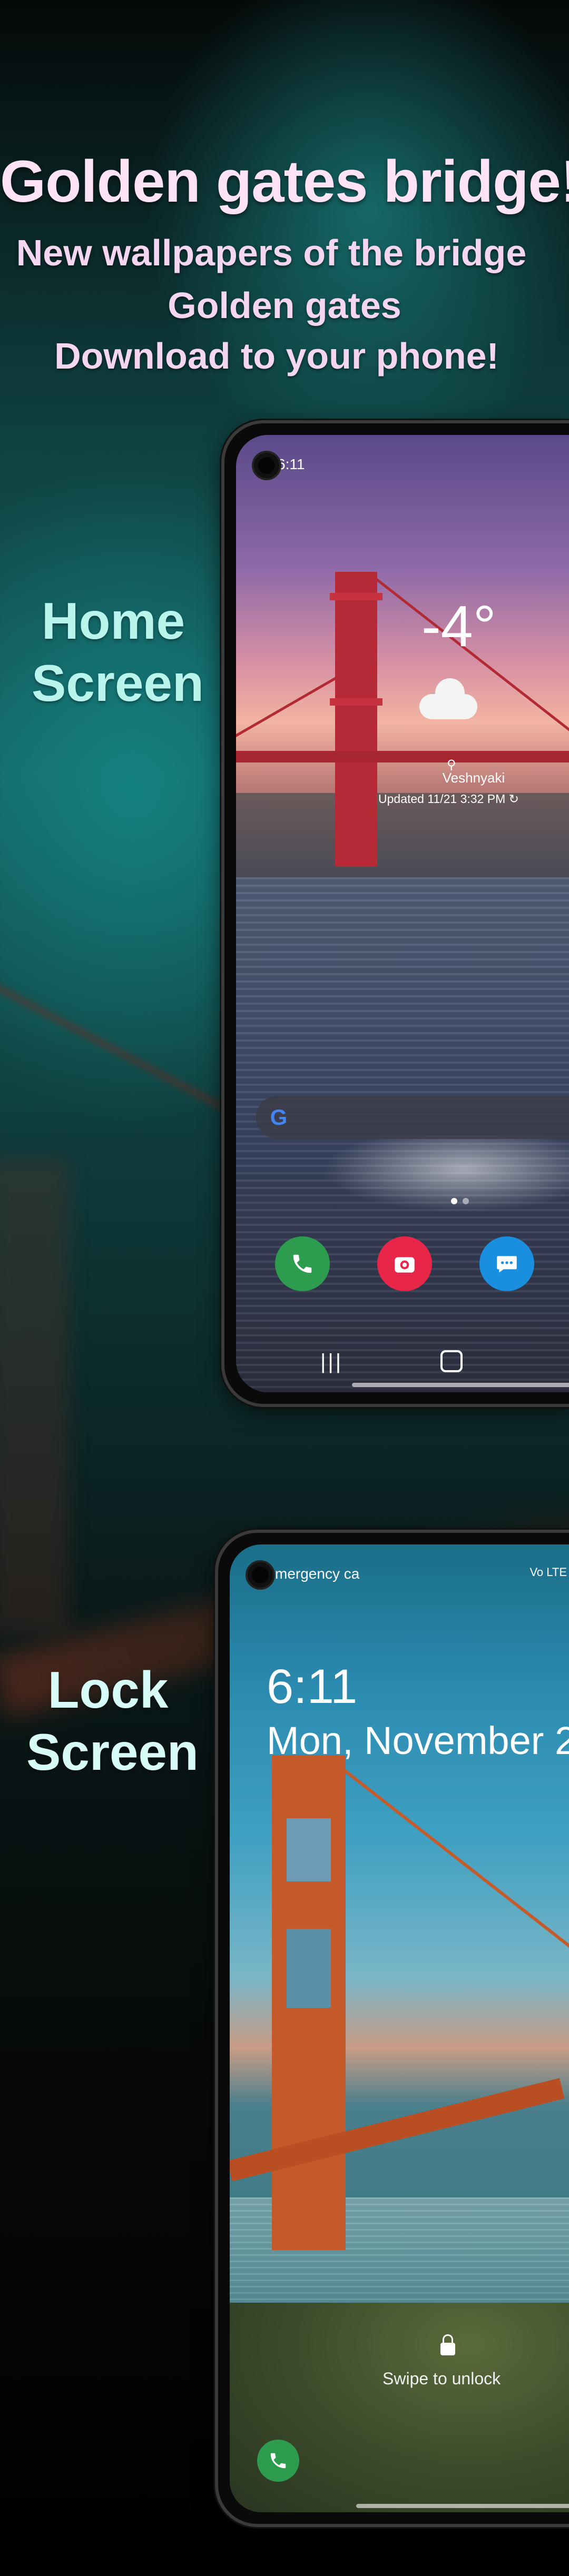 Image resolution: width=569 pixels, height=2576 pixels. What do you see at coordinates (116, 1041) in the screenshot?
I see `background-cable` at bounding box center [116, 1041].